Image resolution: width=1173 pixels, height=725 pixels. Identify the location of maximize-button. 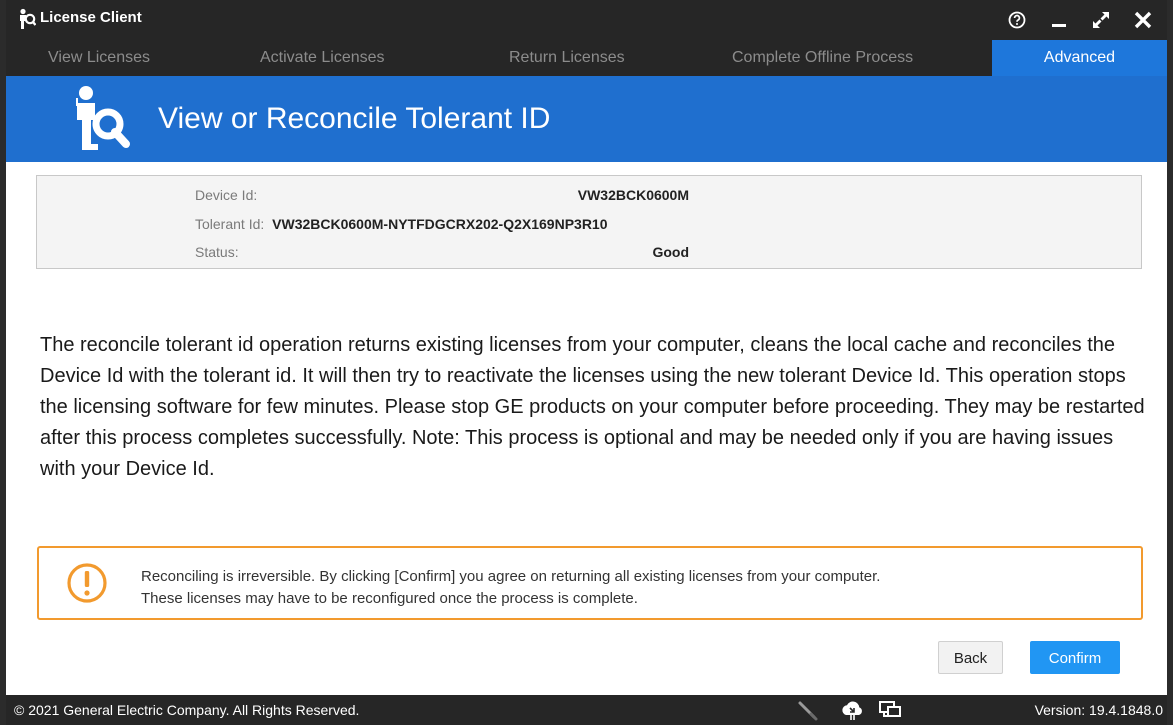
(1101, 20).